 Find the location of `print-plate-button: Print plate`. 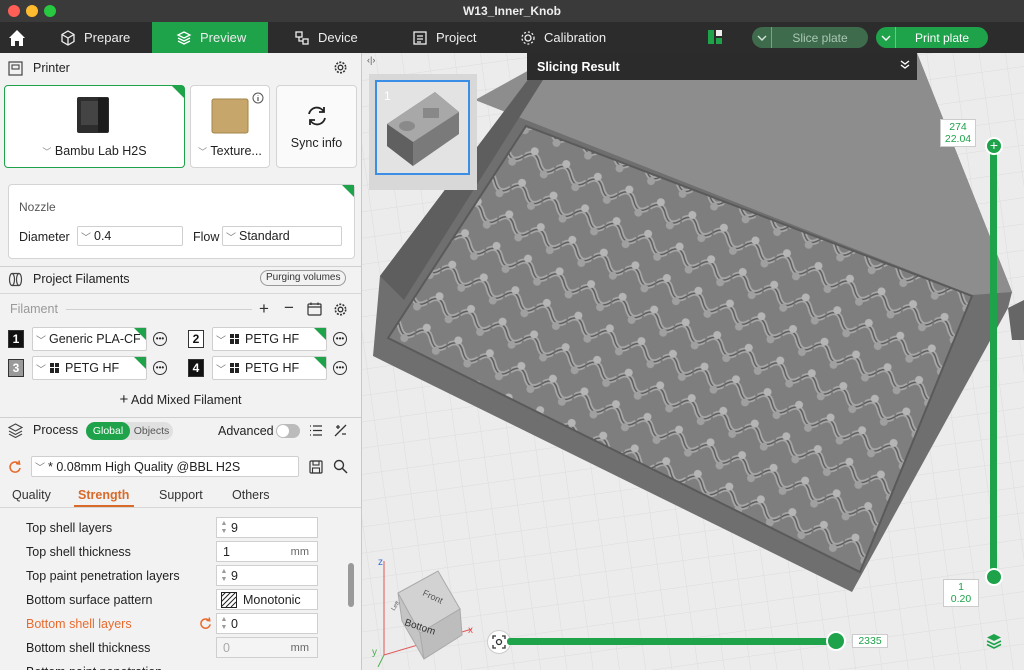

print-plate-button: Print plate is located at coordinates (932, 37).